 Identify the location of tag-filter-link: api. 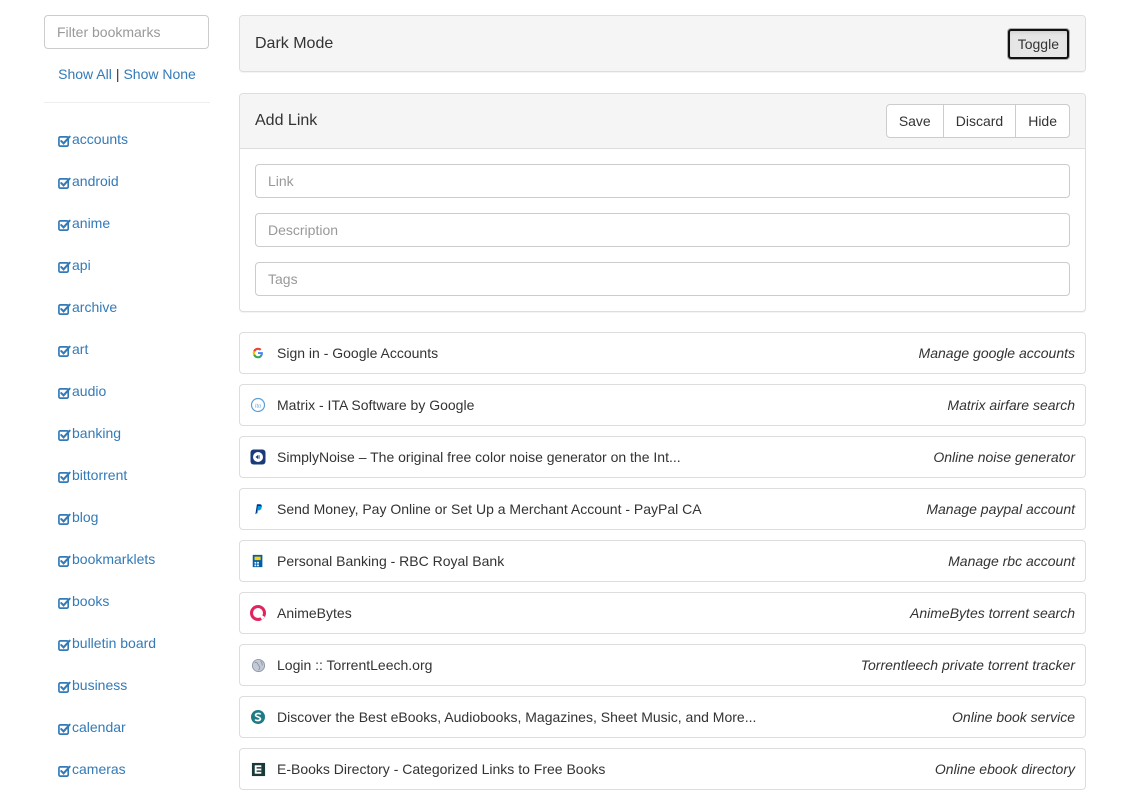
(74, 265).